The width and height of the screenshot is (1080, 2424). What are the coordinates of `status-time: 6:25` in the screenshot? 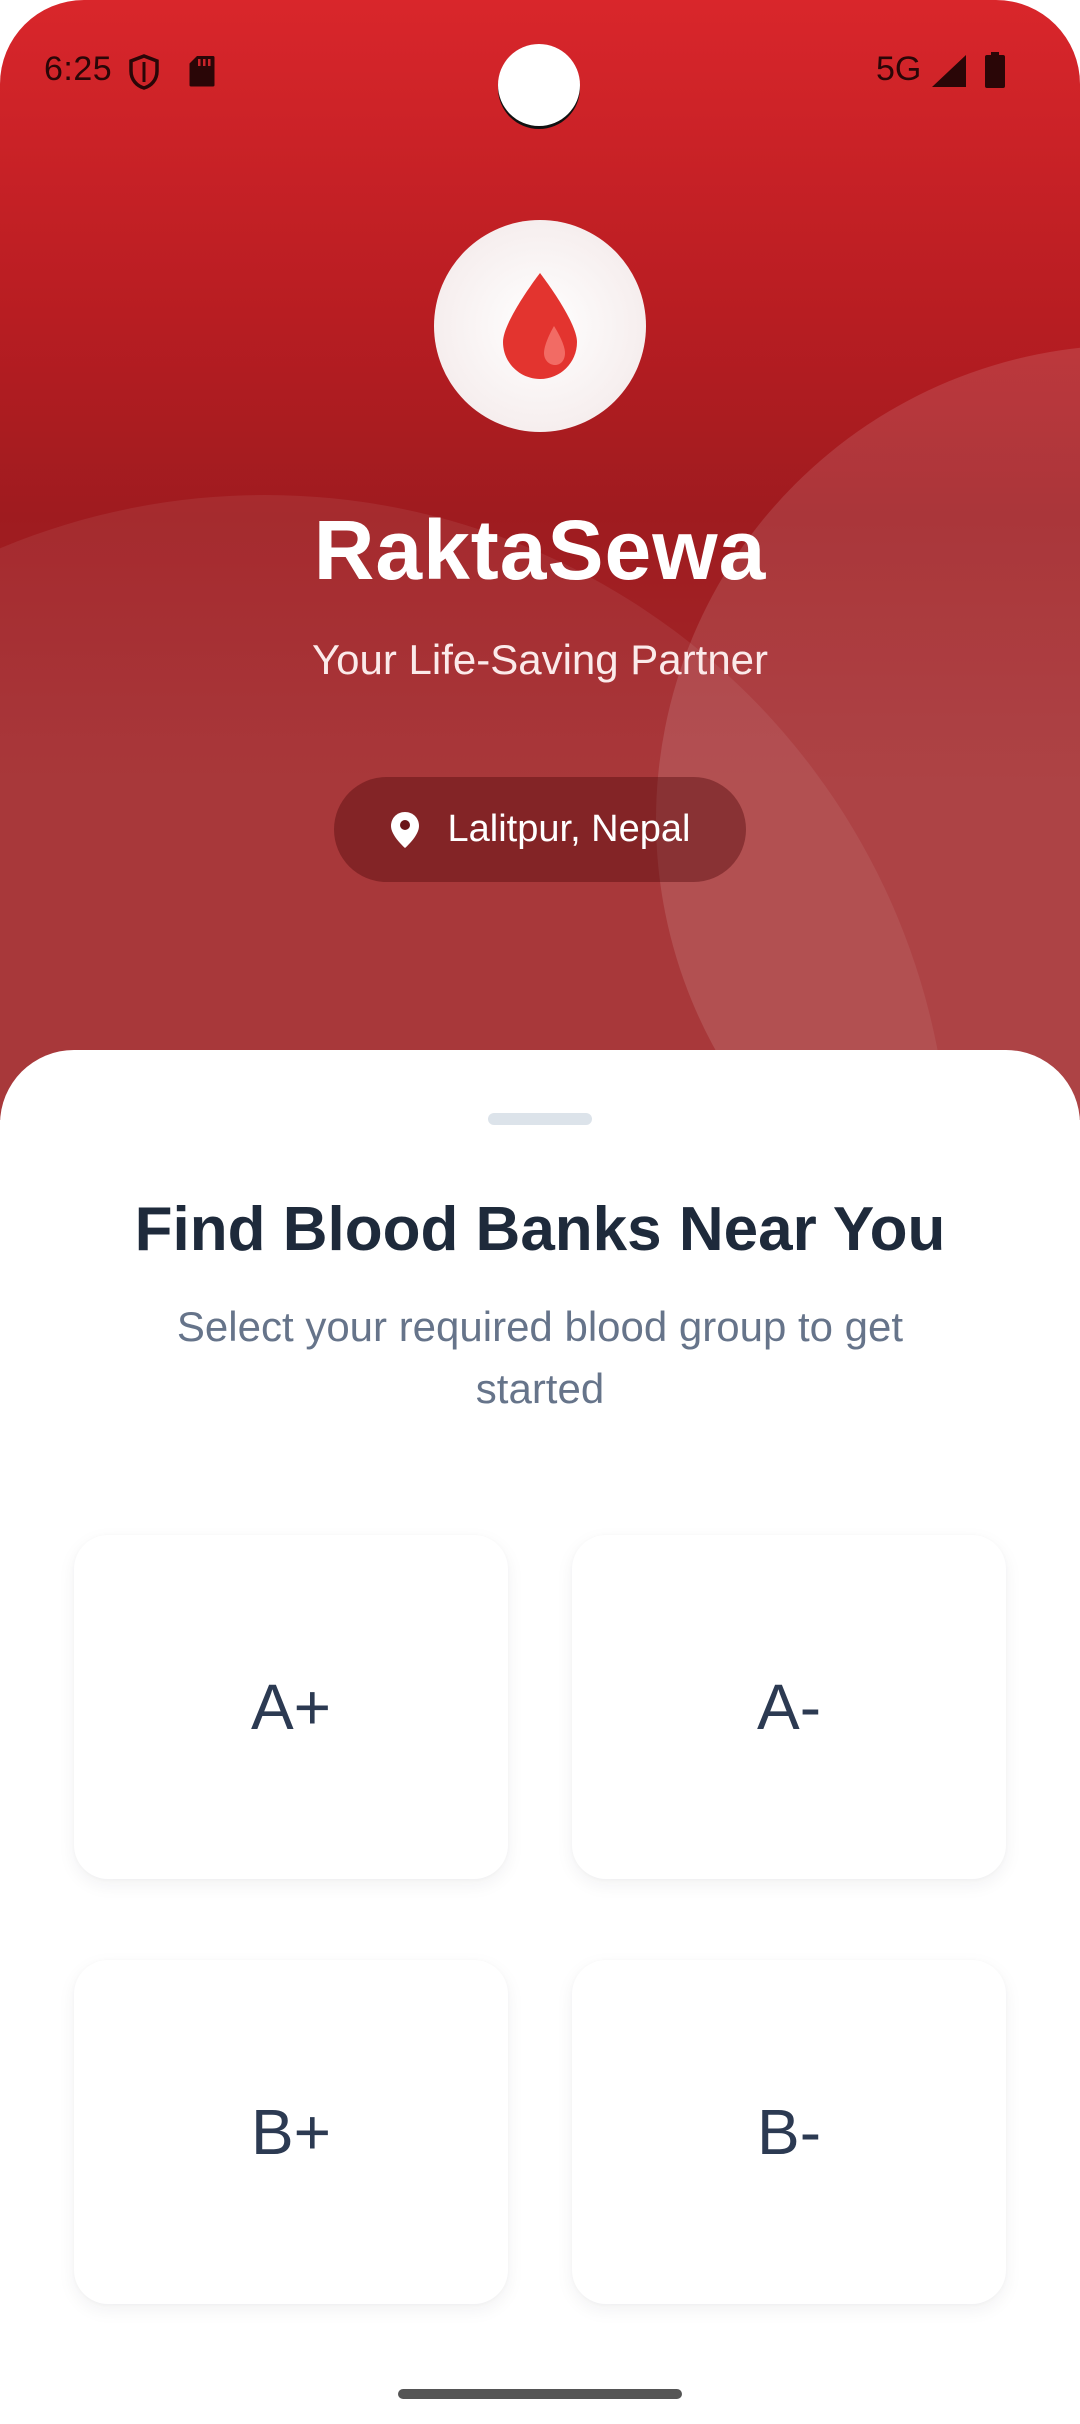 It's located at (78, 69).